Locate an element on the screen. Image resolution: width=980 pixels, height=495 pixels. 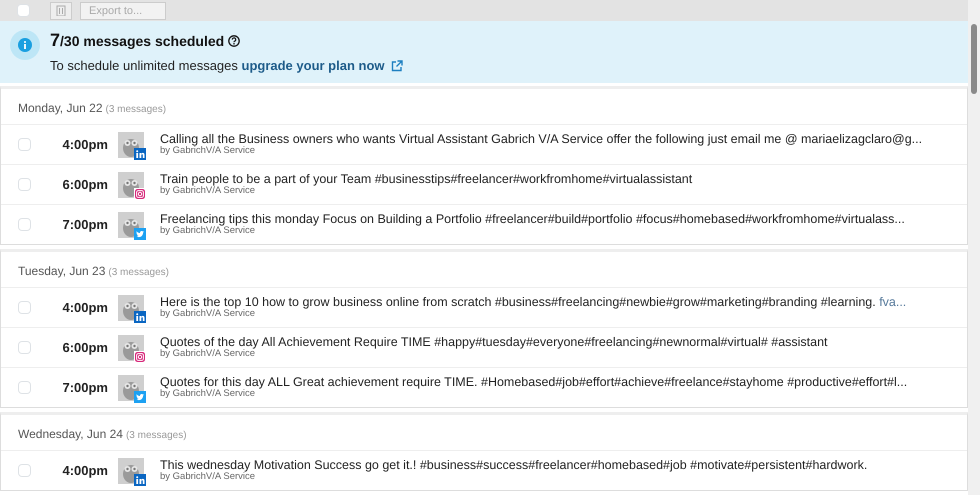
upgrade-link: upgrade your plan now is located at coordinates (313, 65).